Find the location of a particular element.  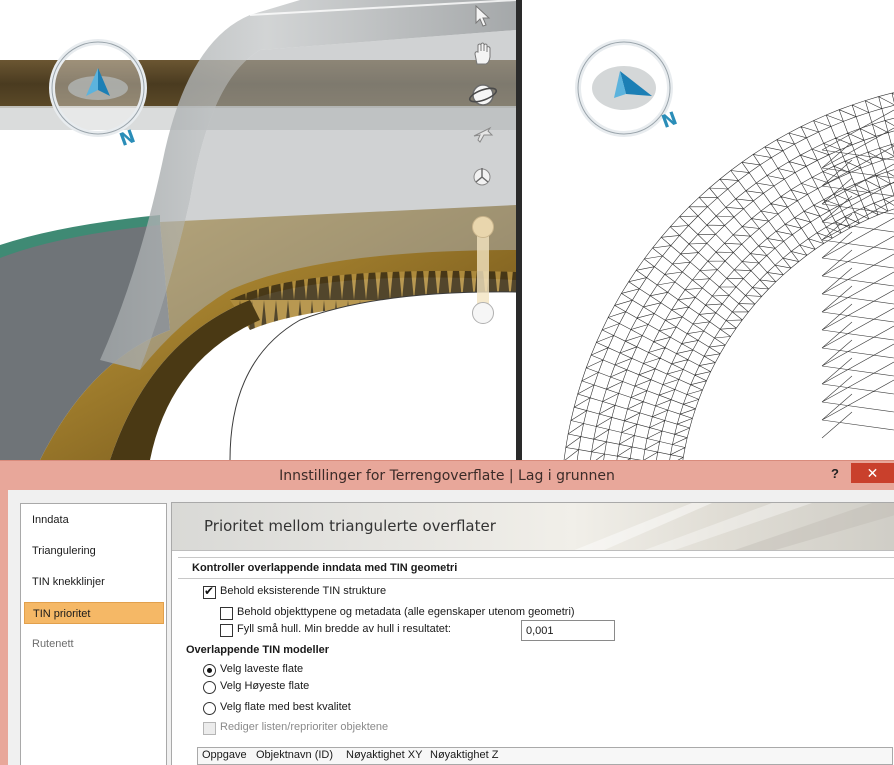

orbit-icon is located at coordinates (483, 95).